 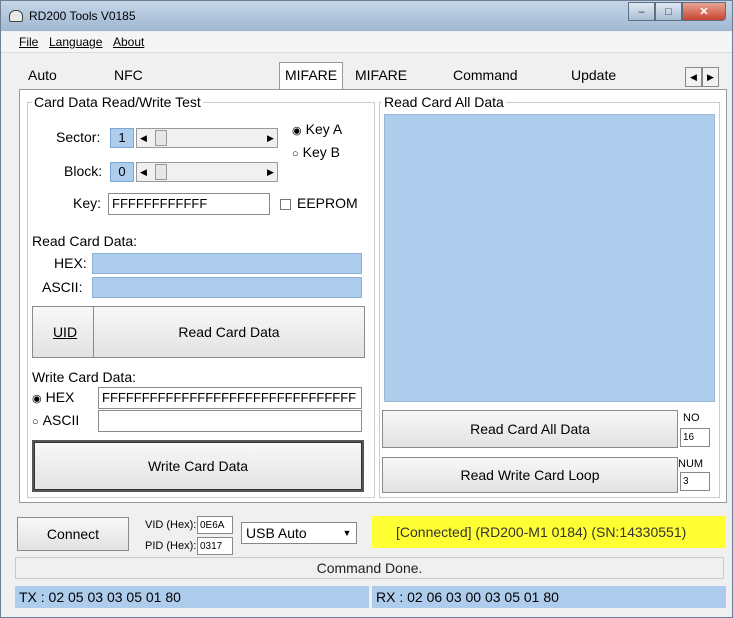 What do you see at coordinates (171, 546) in the screenshot?
I see `pid-label: PID (Hex):` at bounding box center [171, 546].